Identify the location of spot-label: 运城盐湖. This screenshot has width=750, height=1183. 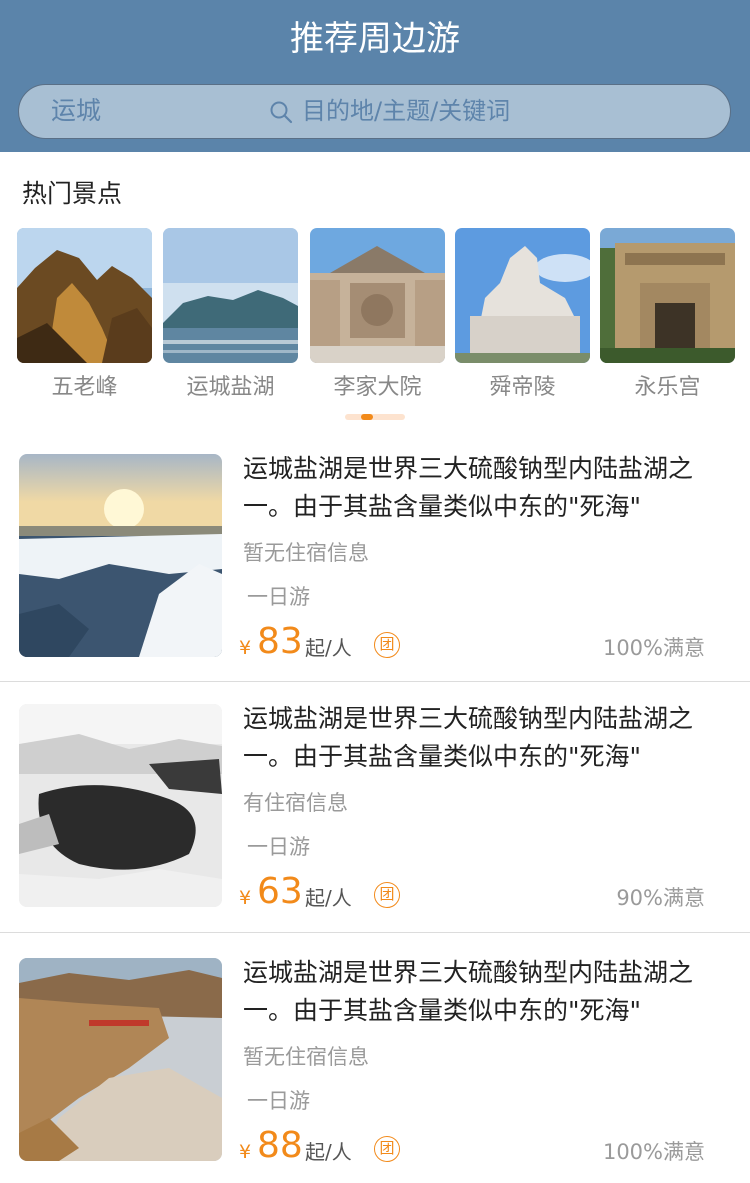
(230, 387).